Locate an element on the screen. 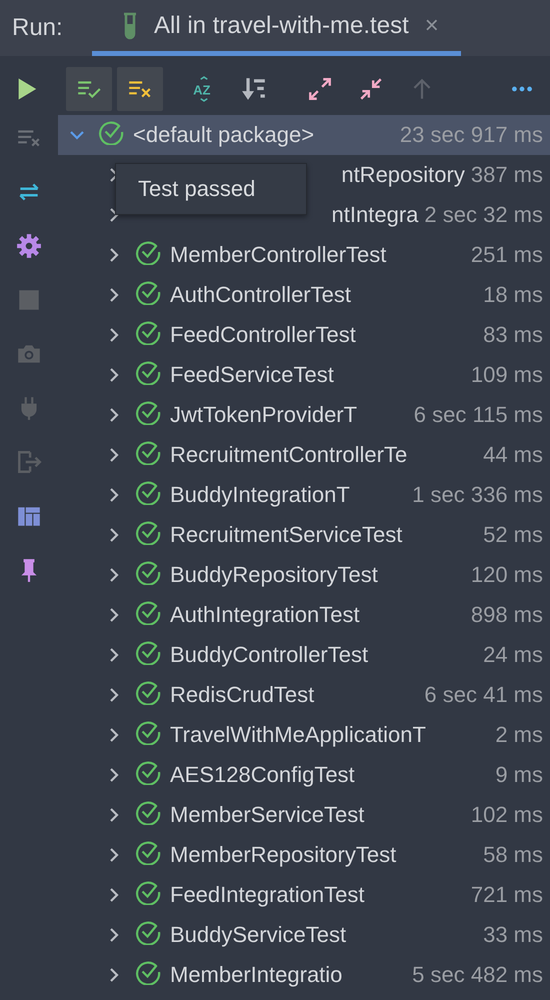 Image resolution: width=550 pixels, height=1000 pixels. test-class-name: RedisCrudTest is located at coordinates (297, 695).